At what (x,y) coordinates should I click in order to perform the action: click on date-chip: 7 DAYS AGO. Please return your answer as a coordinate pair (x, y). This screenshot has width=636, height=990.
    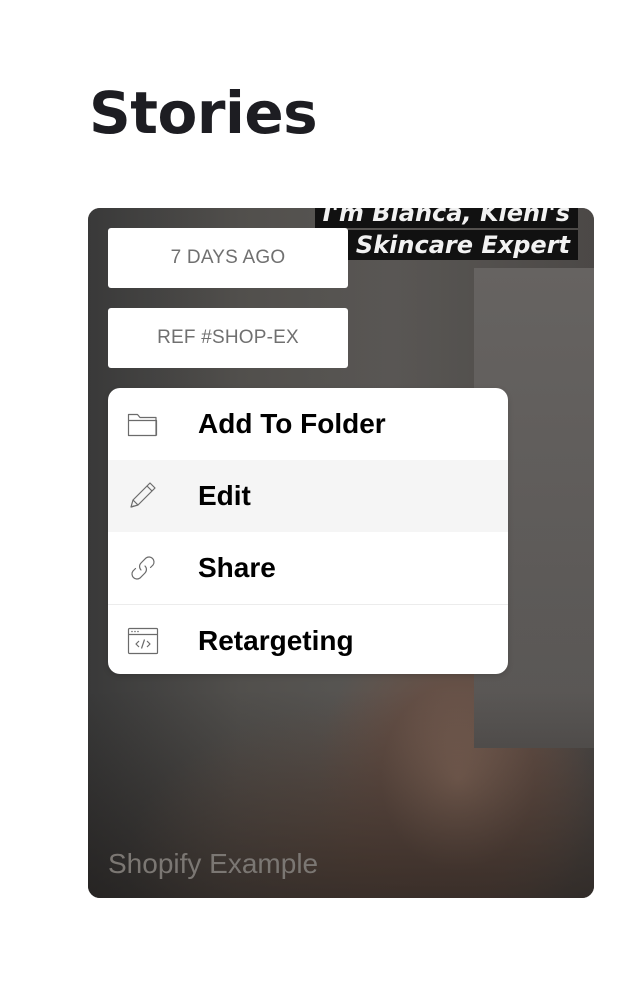
    Looking at the image, I should click on (228, 258).